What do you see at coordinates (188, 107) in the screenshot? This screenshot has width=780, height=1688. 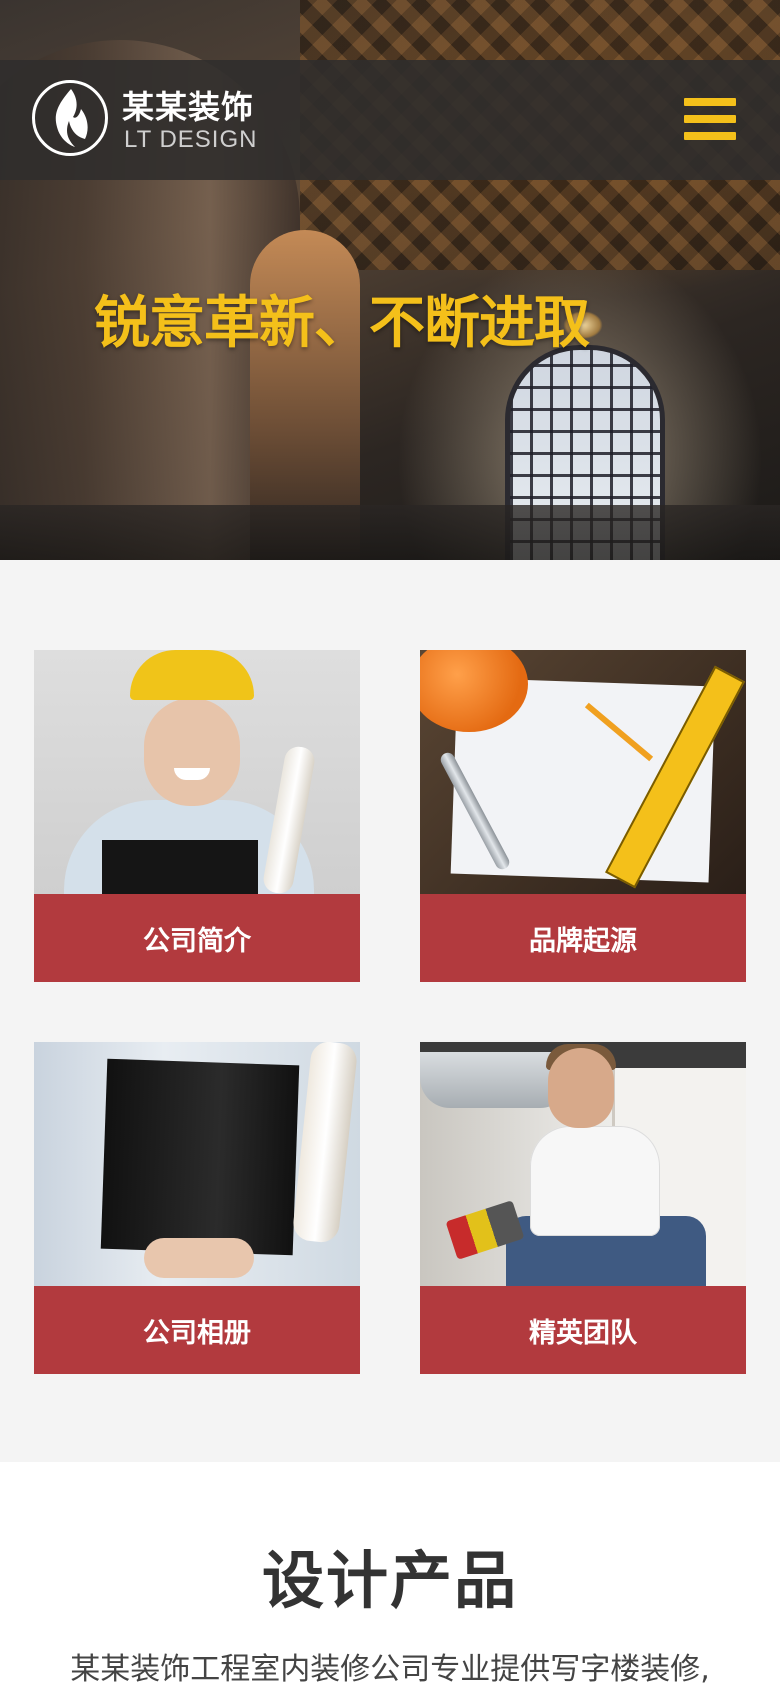 I see `brand-name: 某某装饰` at bounding box center [188, 107].